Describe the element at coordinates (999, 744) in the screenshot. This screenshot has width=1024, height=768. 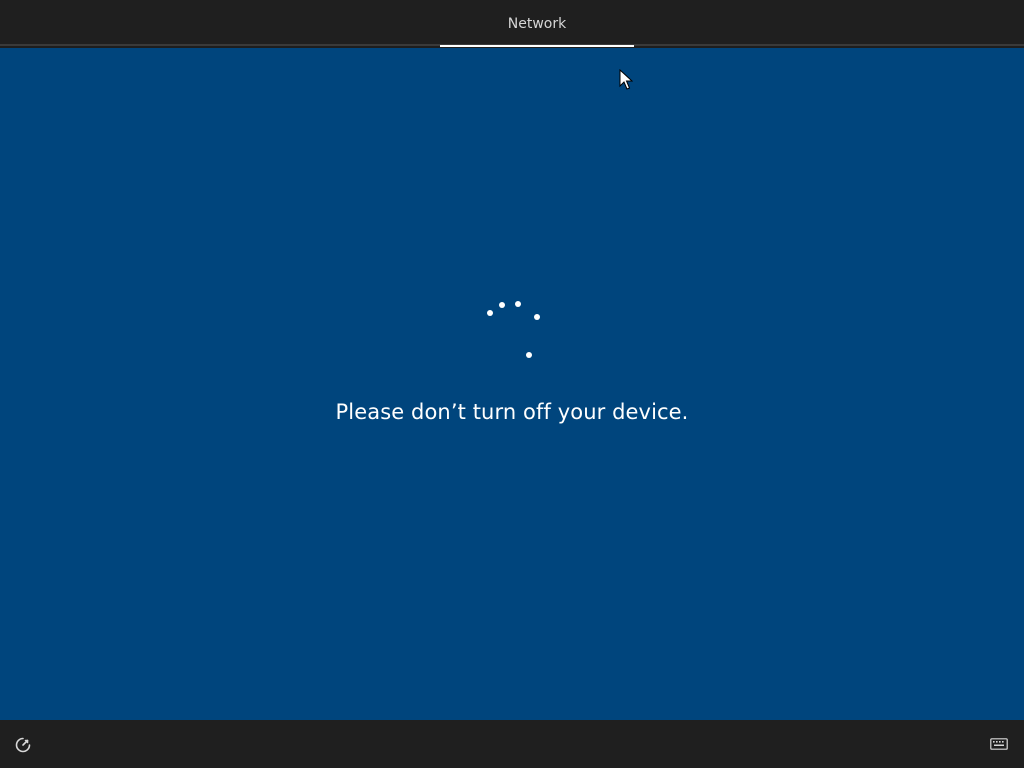
I see `keyboard-icon` at that location.